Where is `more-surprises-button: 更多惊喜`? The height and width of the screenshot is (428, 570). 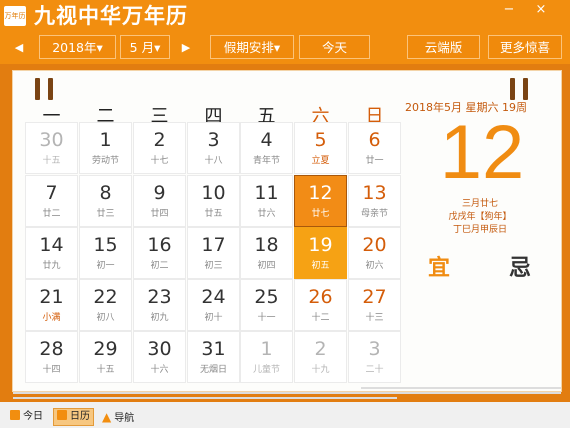 more-surprises-button: 更多惊喜 is located at coordinates (525, 47).